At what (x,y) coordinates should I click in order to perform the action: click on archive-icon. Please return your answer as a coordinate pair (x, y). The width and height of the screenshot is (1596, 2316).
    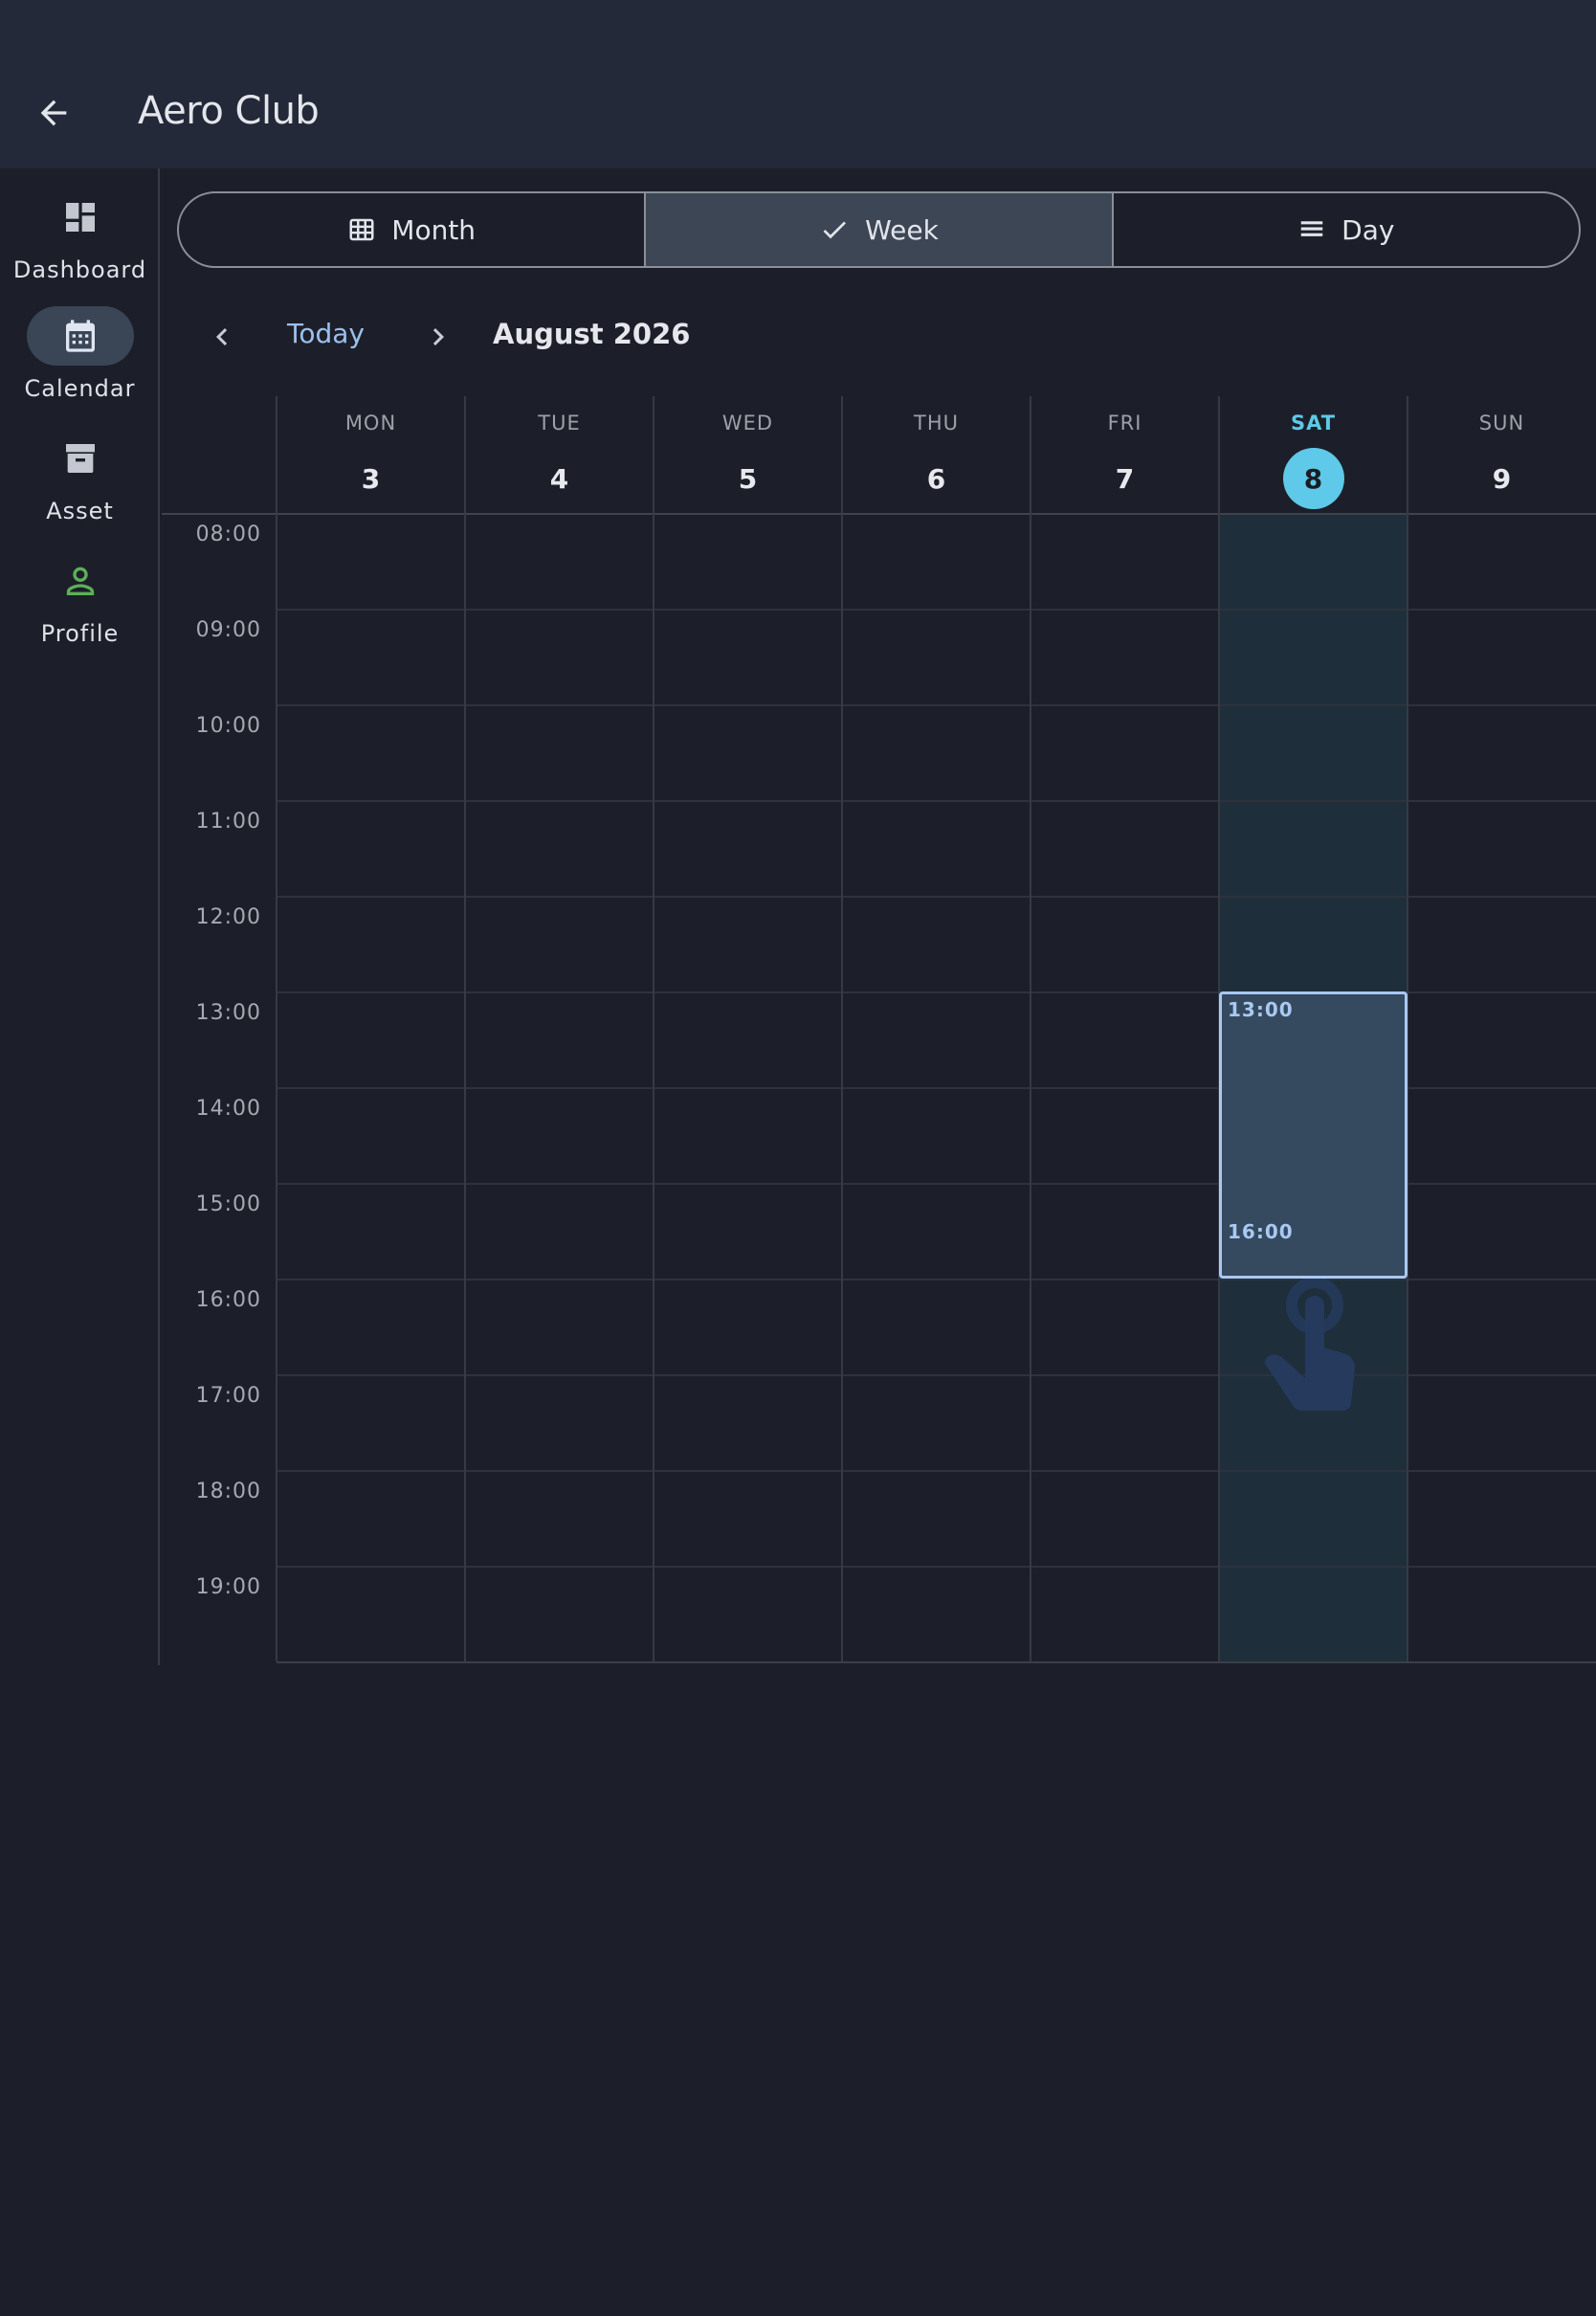
    Looking at the image, I should click on (80, 458).